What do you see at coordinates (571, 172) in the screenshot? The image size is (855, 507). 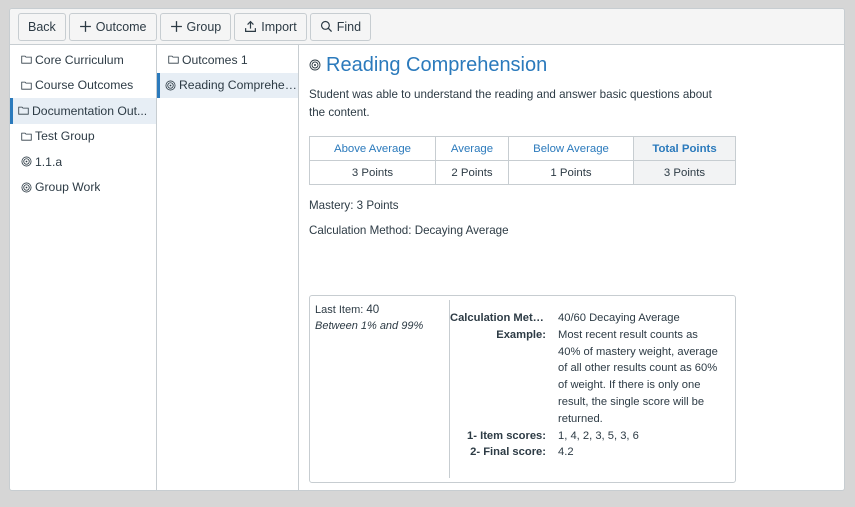 I see `rating-points: 1 Points` at bounding box center [571, 172].